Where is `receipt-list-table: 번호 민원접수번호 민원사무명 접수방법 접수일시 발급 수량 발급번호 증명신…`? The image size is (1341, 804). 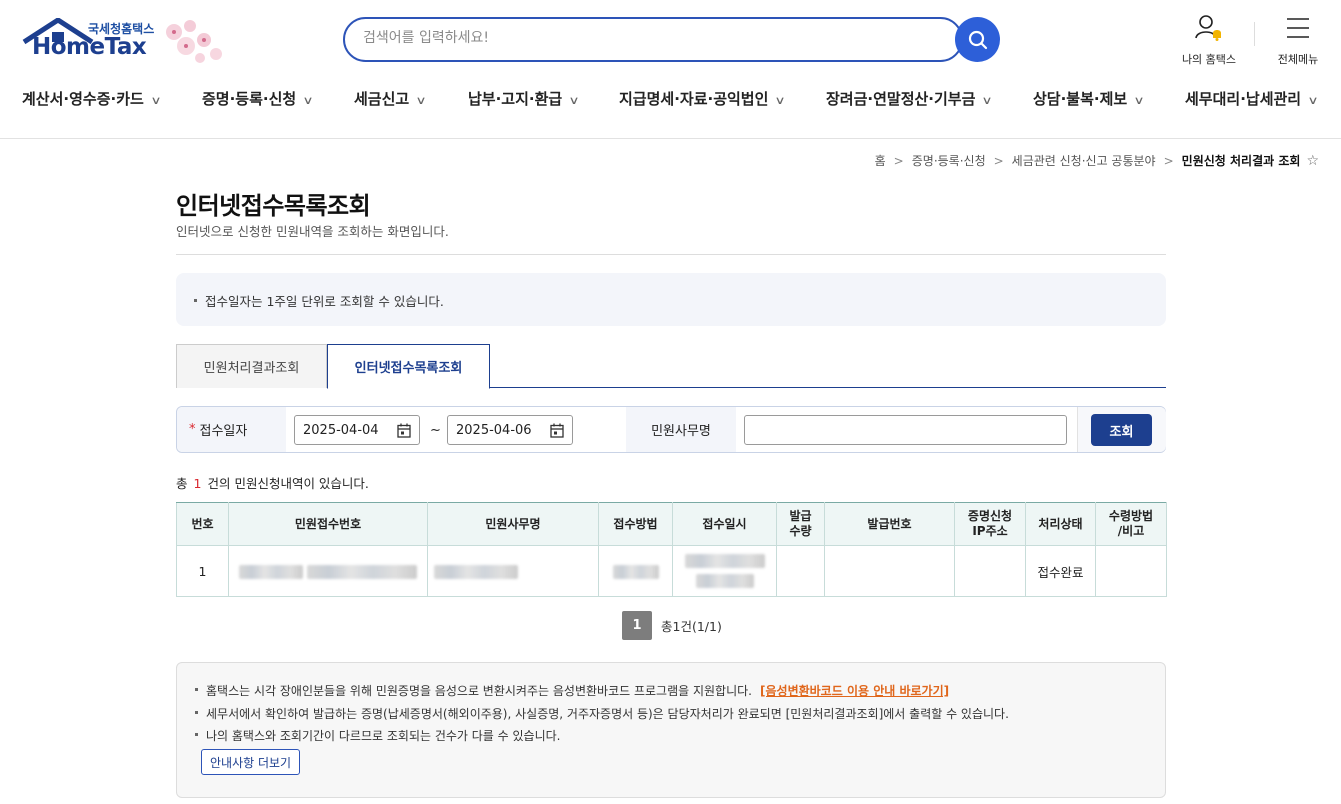 receipt-list-table: 번호 민원접수번호 민원사무명 접수방법 접수일시 발급 수량 발급번호 증명신… is located at coordinates (671, 549).